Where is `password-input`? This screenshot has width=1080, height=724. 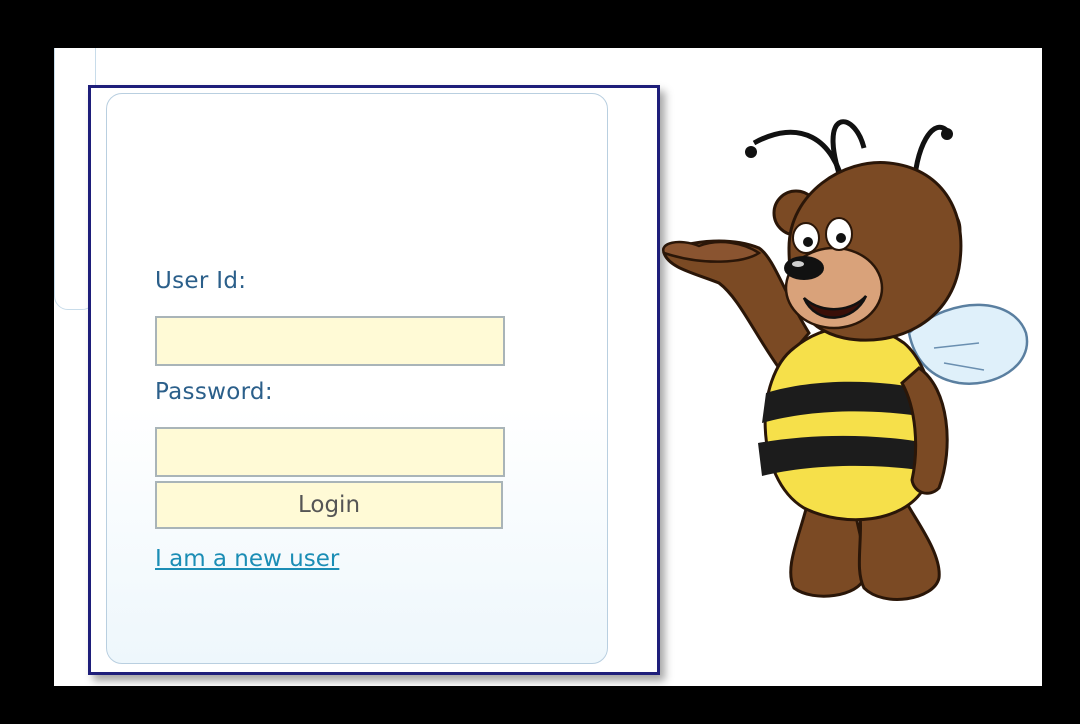
password-input is located at coordinates (330, 452).